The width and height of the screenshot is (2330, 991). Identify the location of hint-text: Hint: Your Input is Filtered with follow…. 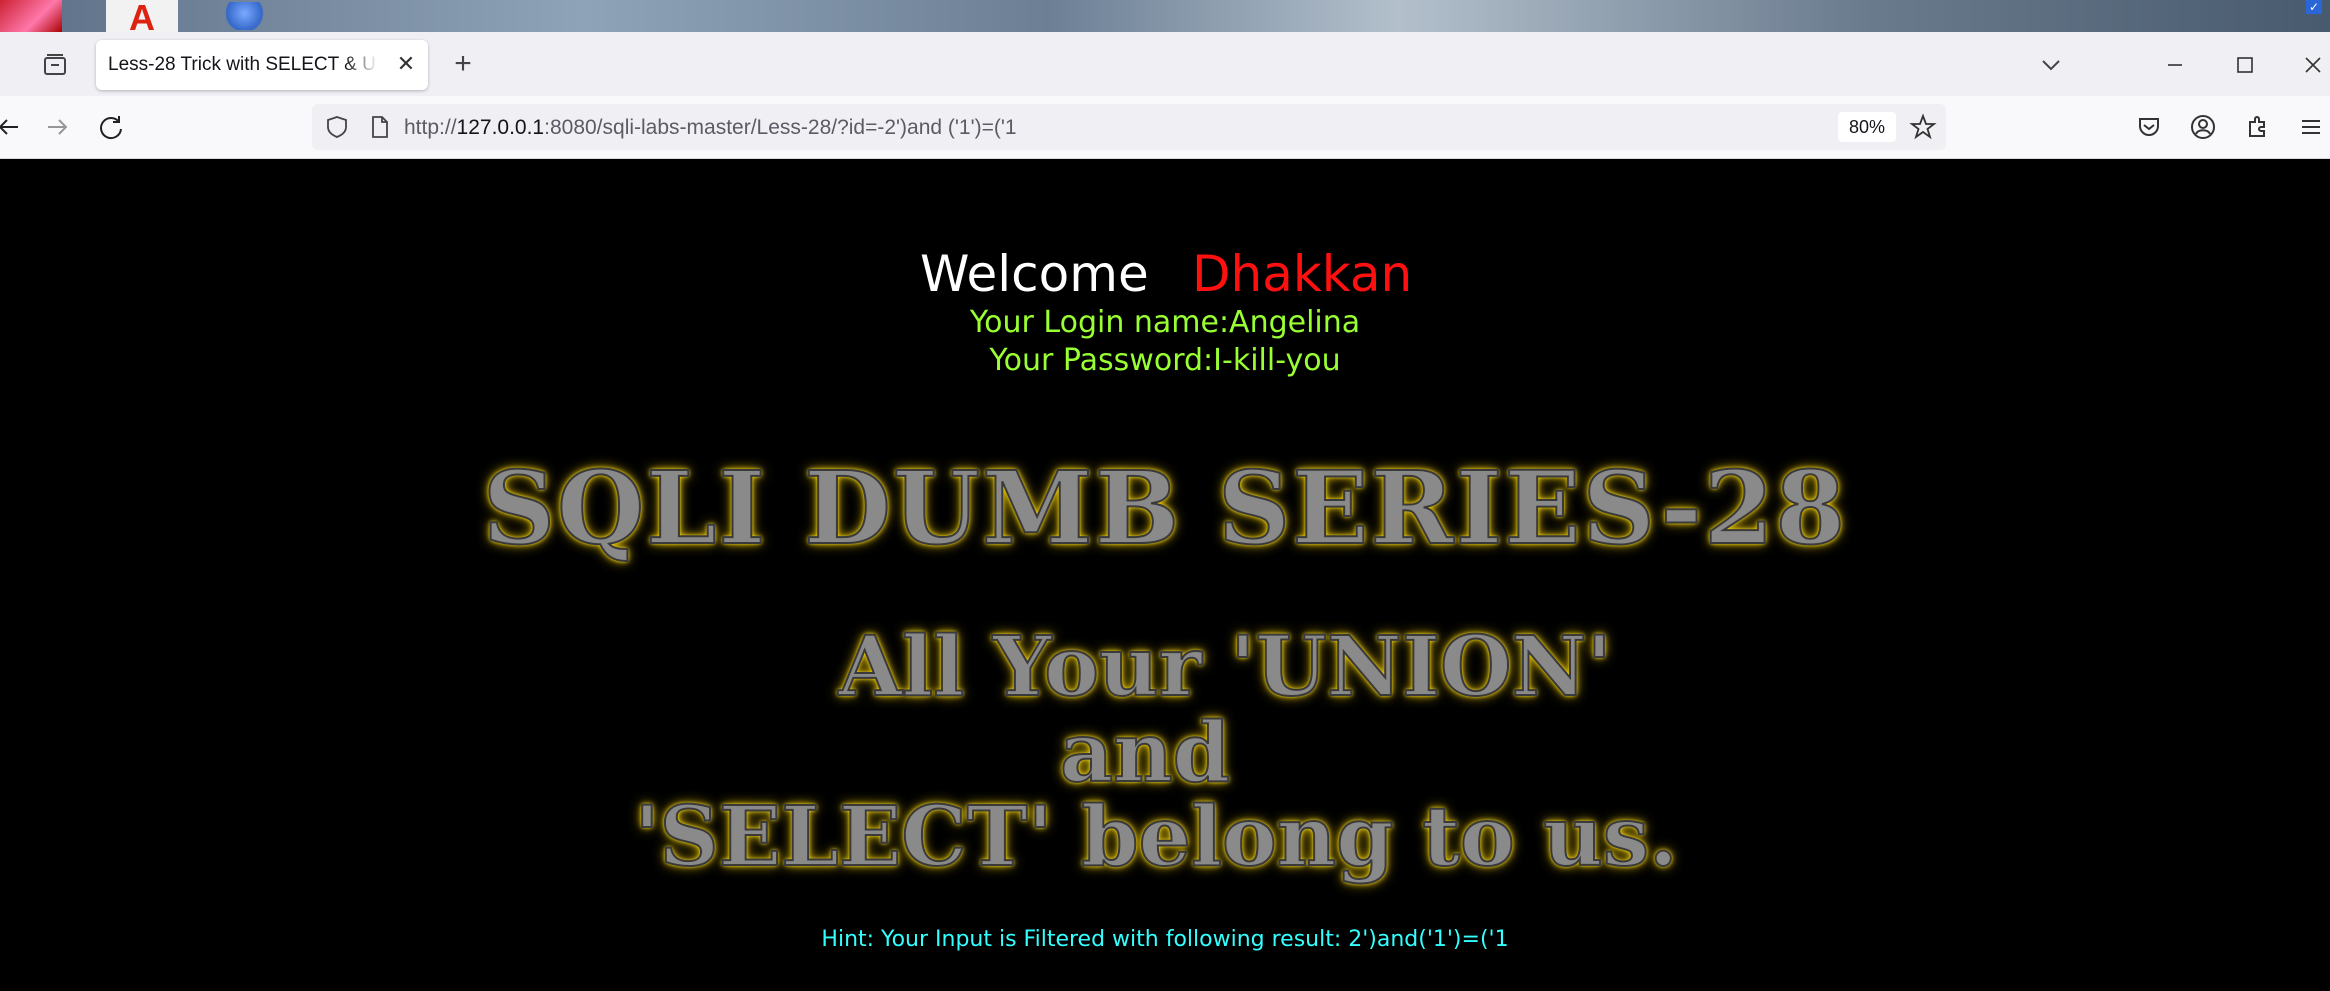
(1165, 939).